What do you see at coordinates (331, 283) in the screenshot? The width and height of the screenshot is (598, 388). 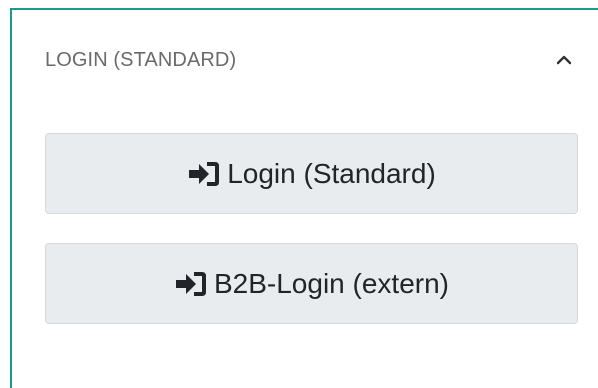 I see `b2b-login-label: B2B-Login (extern)` at bounding box center [331, 283].